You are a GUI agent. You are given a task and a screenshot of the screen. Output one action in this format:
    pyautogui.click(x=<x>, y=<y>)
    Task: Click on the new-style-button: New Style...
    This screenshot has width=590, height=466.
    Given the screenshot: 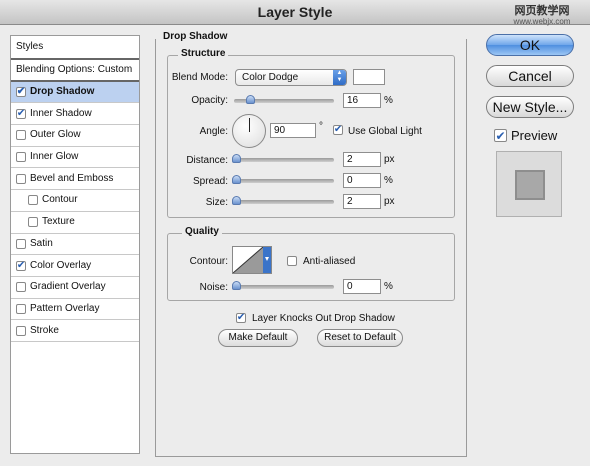 What is the action you would take?
    pyautogui.click(x=530, y=107)
    